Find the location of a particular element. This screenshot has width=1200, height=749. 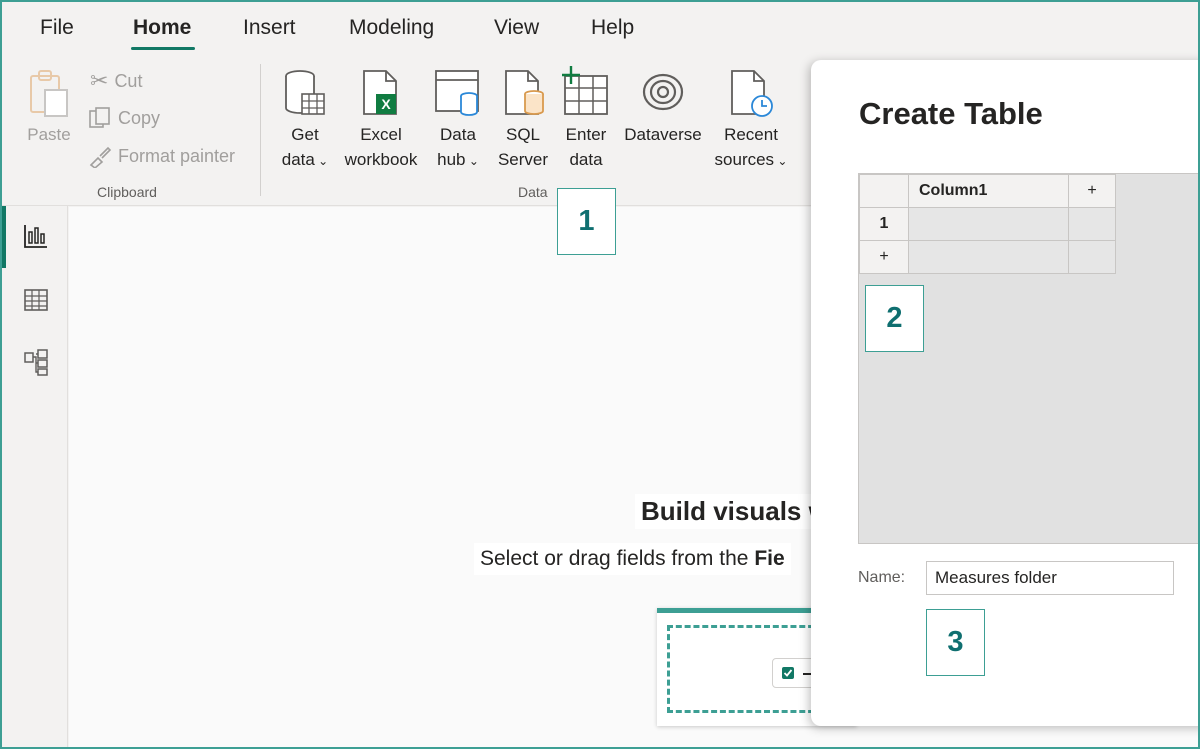

paste-label: Paste is located at coordinates (49, 134).